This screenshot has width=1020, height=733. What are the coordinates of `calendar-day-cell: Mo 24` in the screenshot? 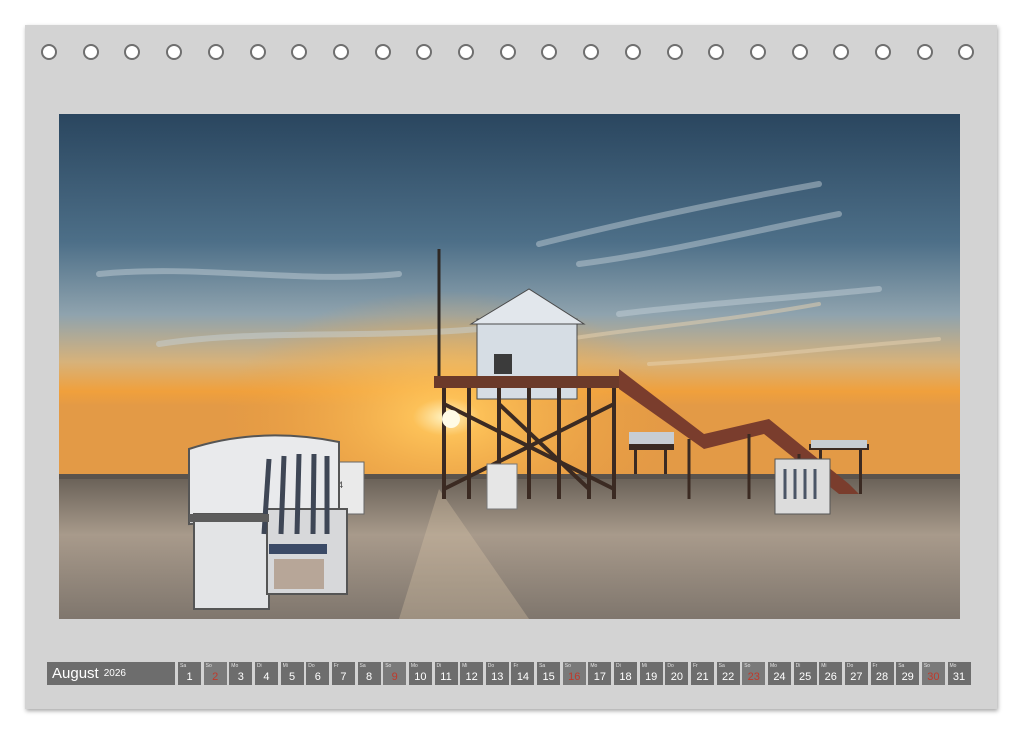 It's located at (779, 673).